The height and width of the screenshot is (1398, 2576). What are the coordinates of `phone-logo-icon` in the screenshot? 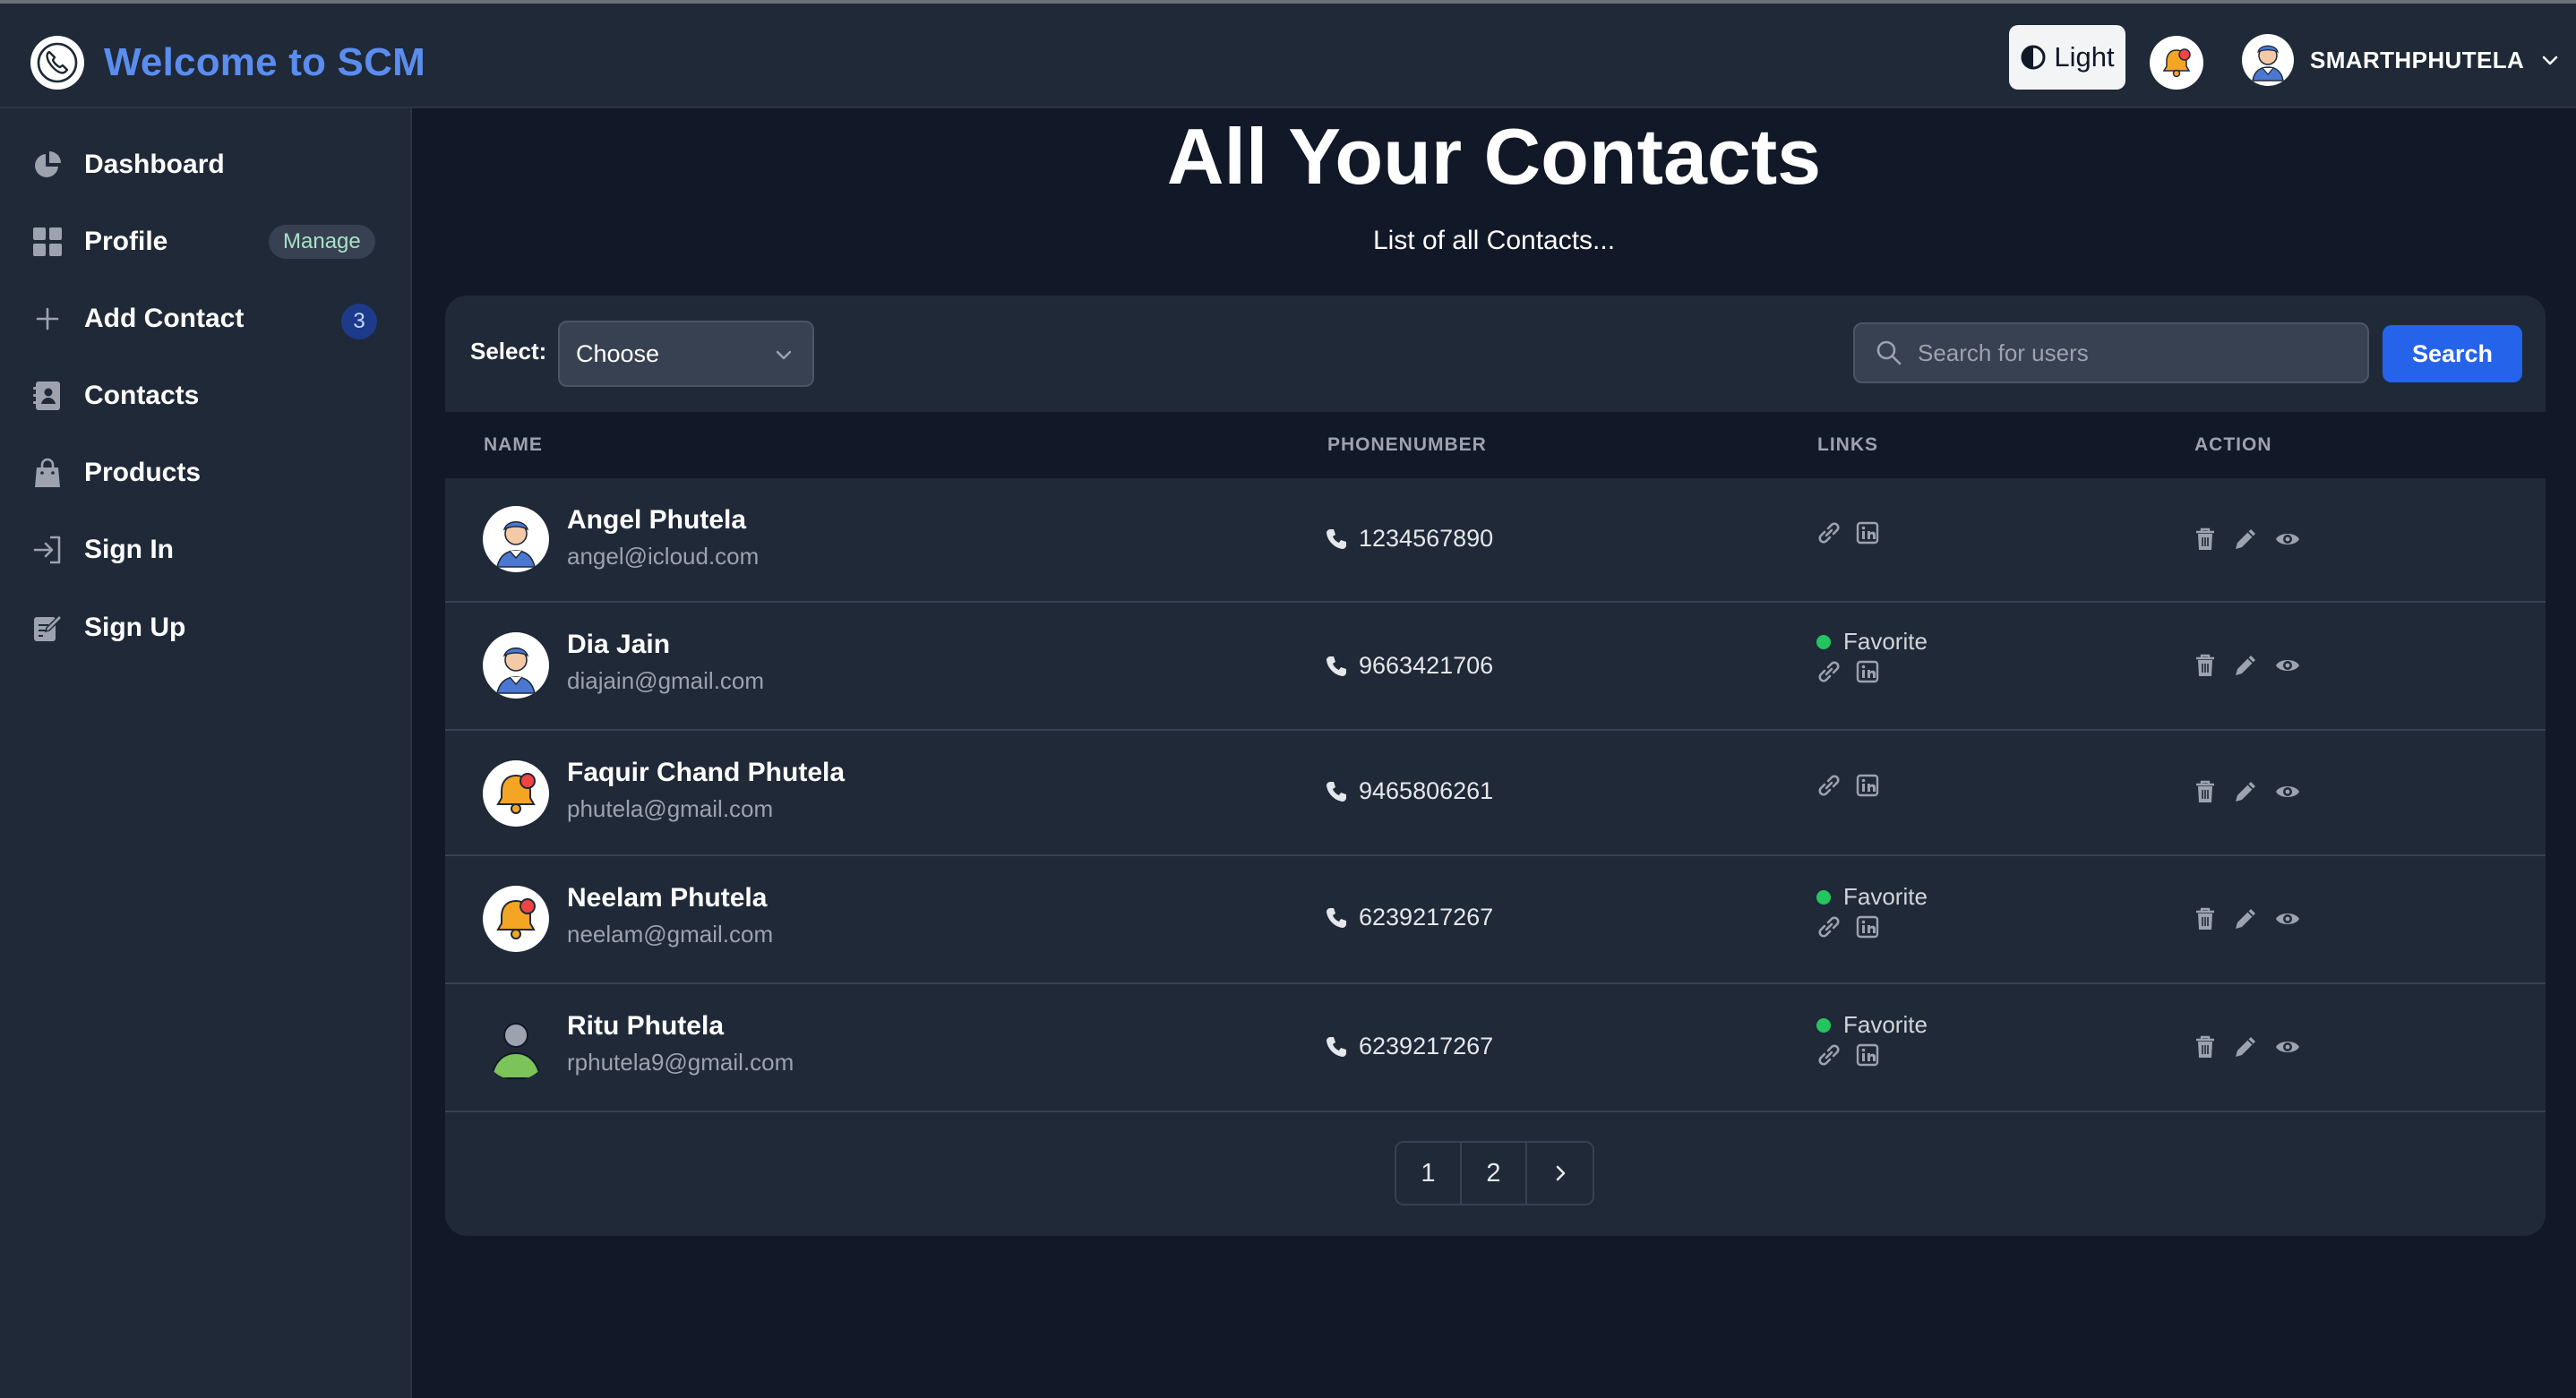 It's located at (57, 63).